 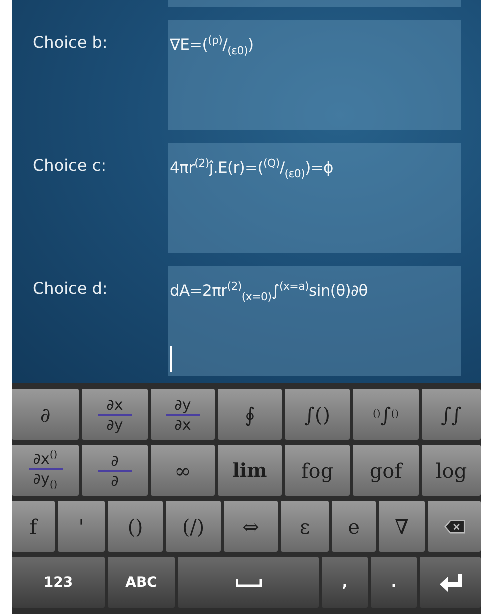 I want to click on numerator: ∂, so click(x=115, y=460).